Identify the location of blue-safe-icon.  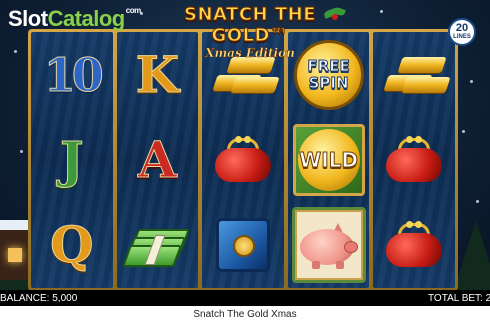
(242, 245).